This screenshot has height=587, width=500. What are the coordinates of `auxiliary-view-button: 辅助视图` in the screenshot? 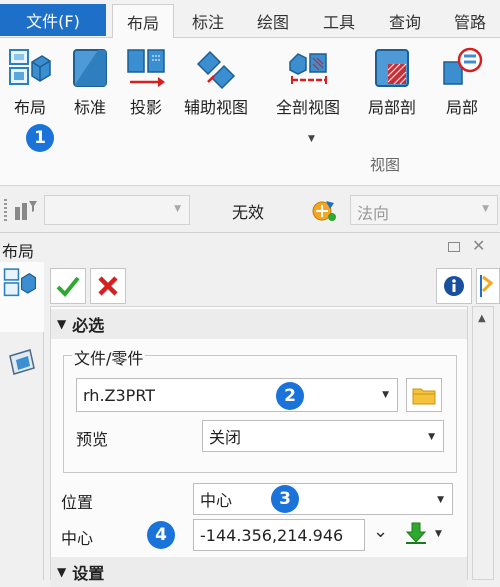 It's located at (216, 82).